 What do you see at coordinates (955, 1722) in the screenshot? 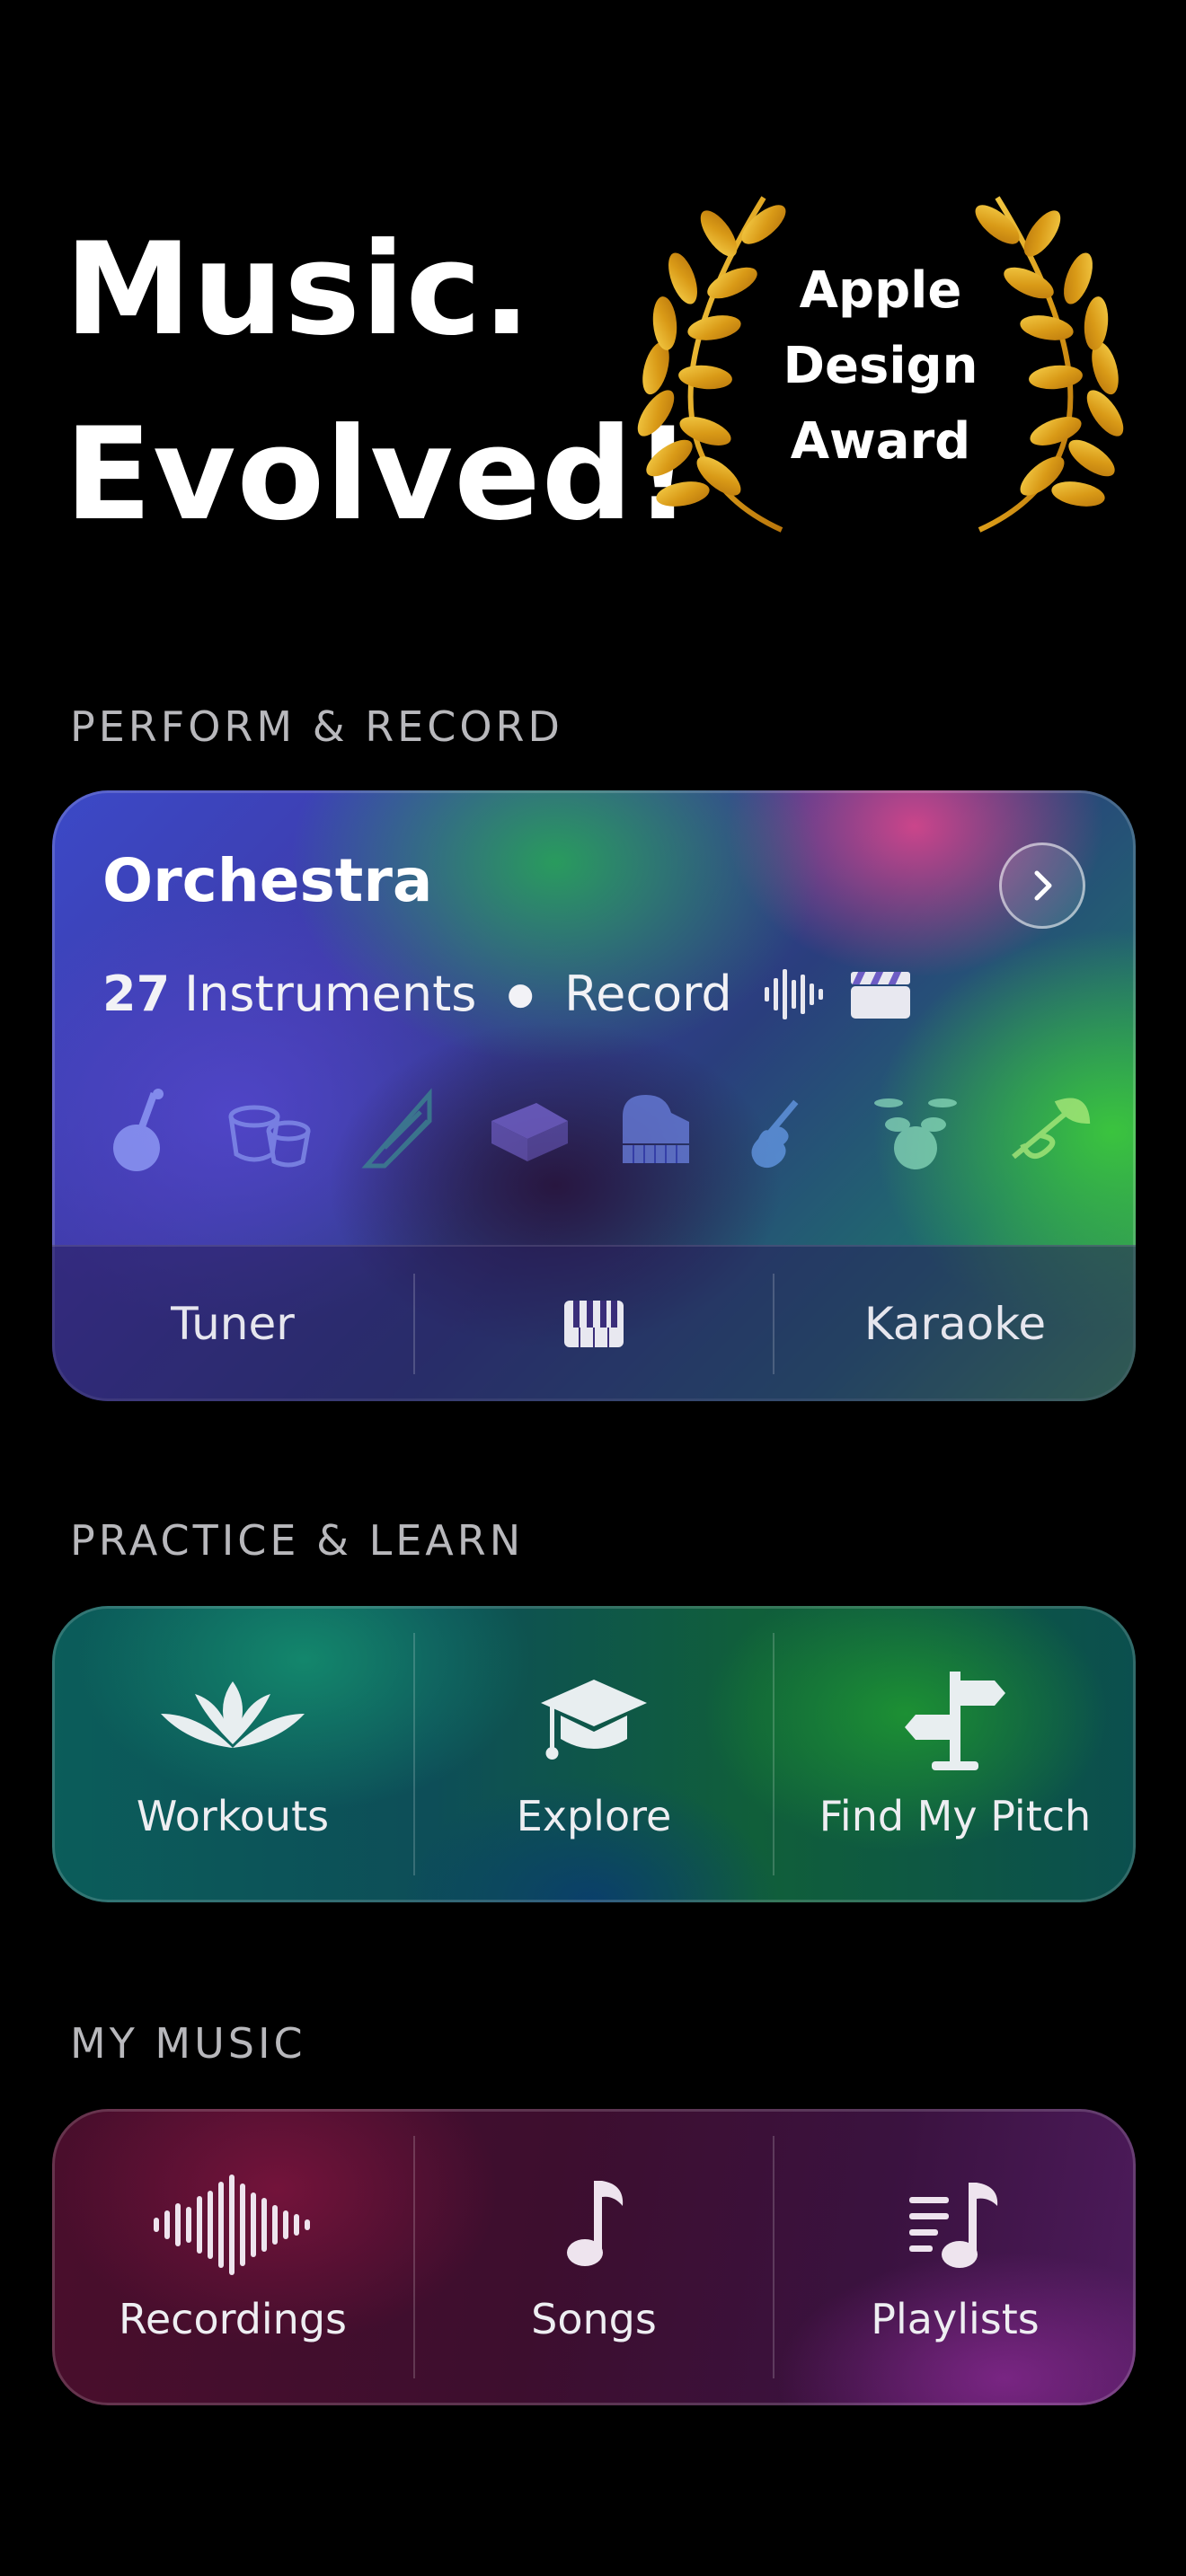
I see `signpost-icon` at bounding box center [955, 1722].